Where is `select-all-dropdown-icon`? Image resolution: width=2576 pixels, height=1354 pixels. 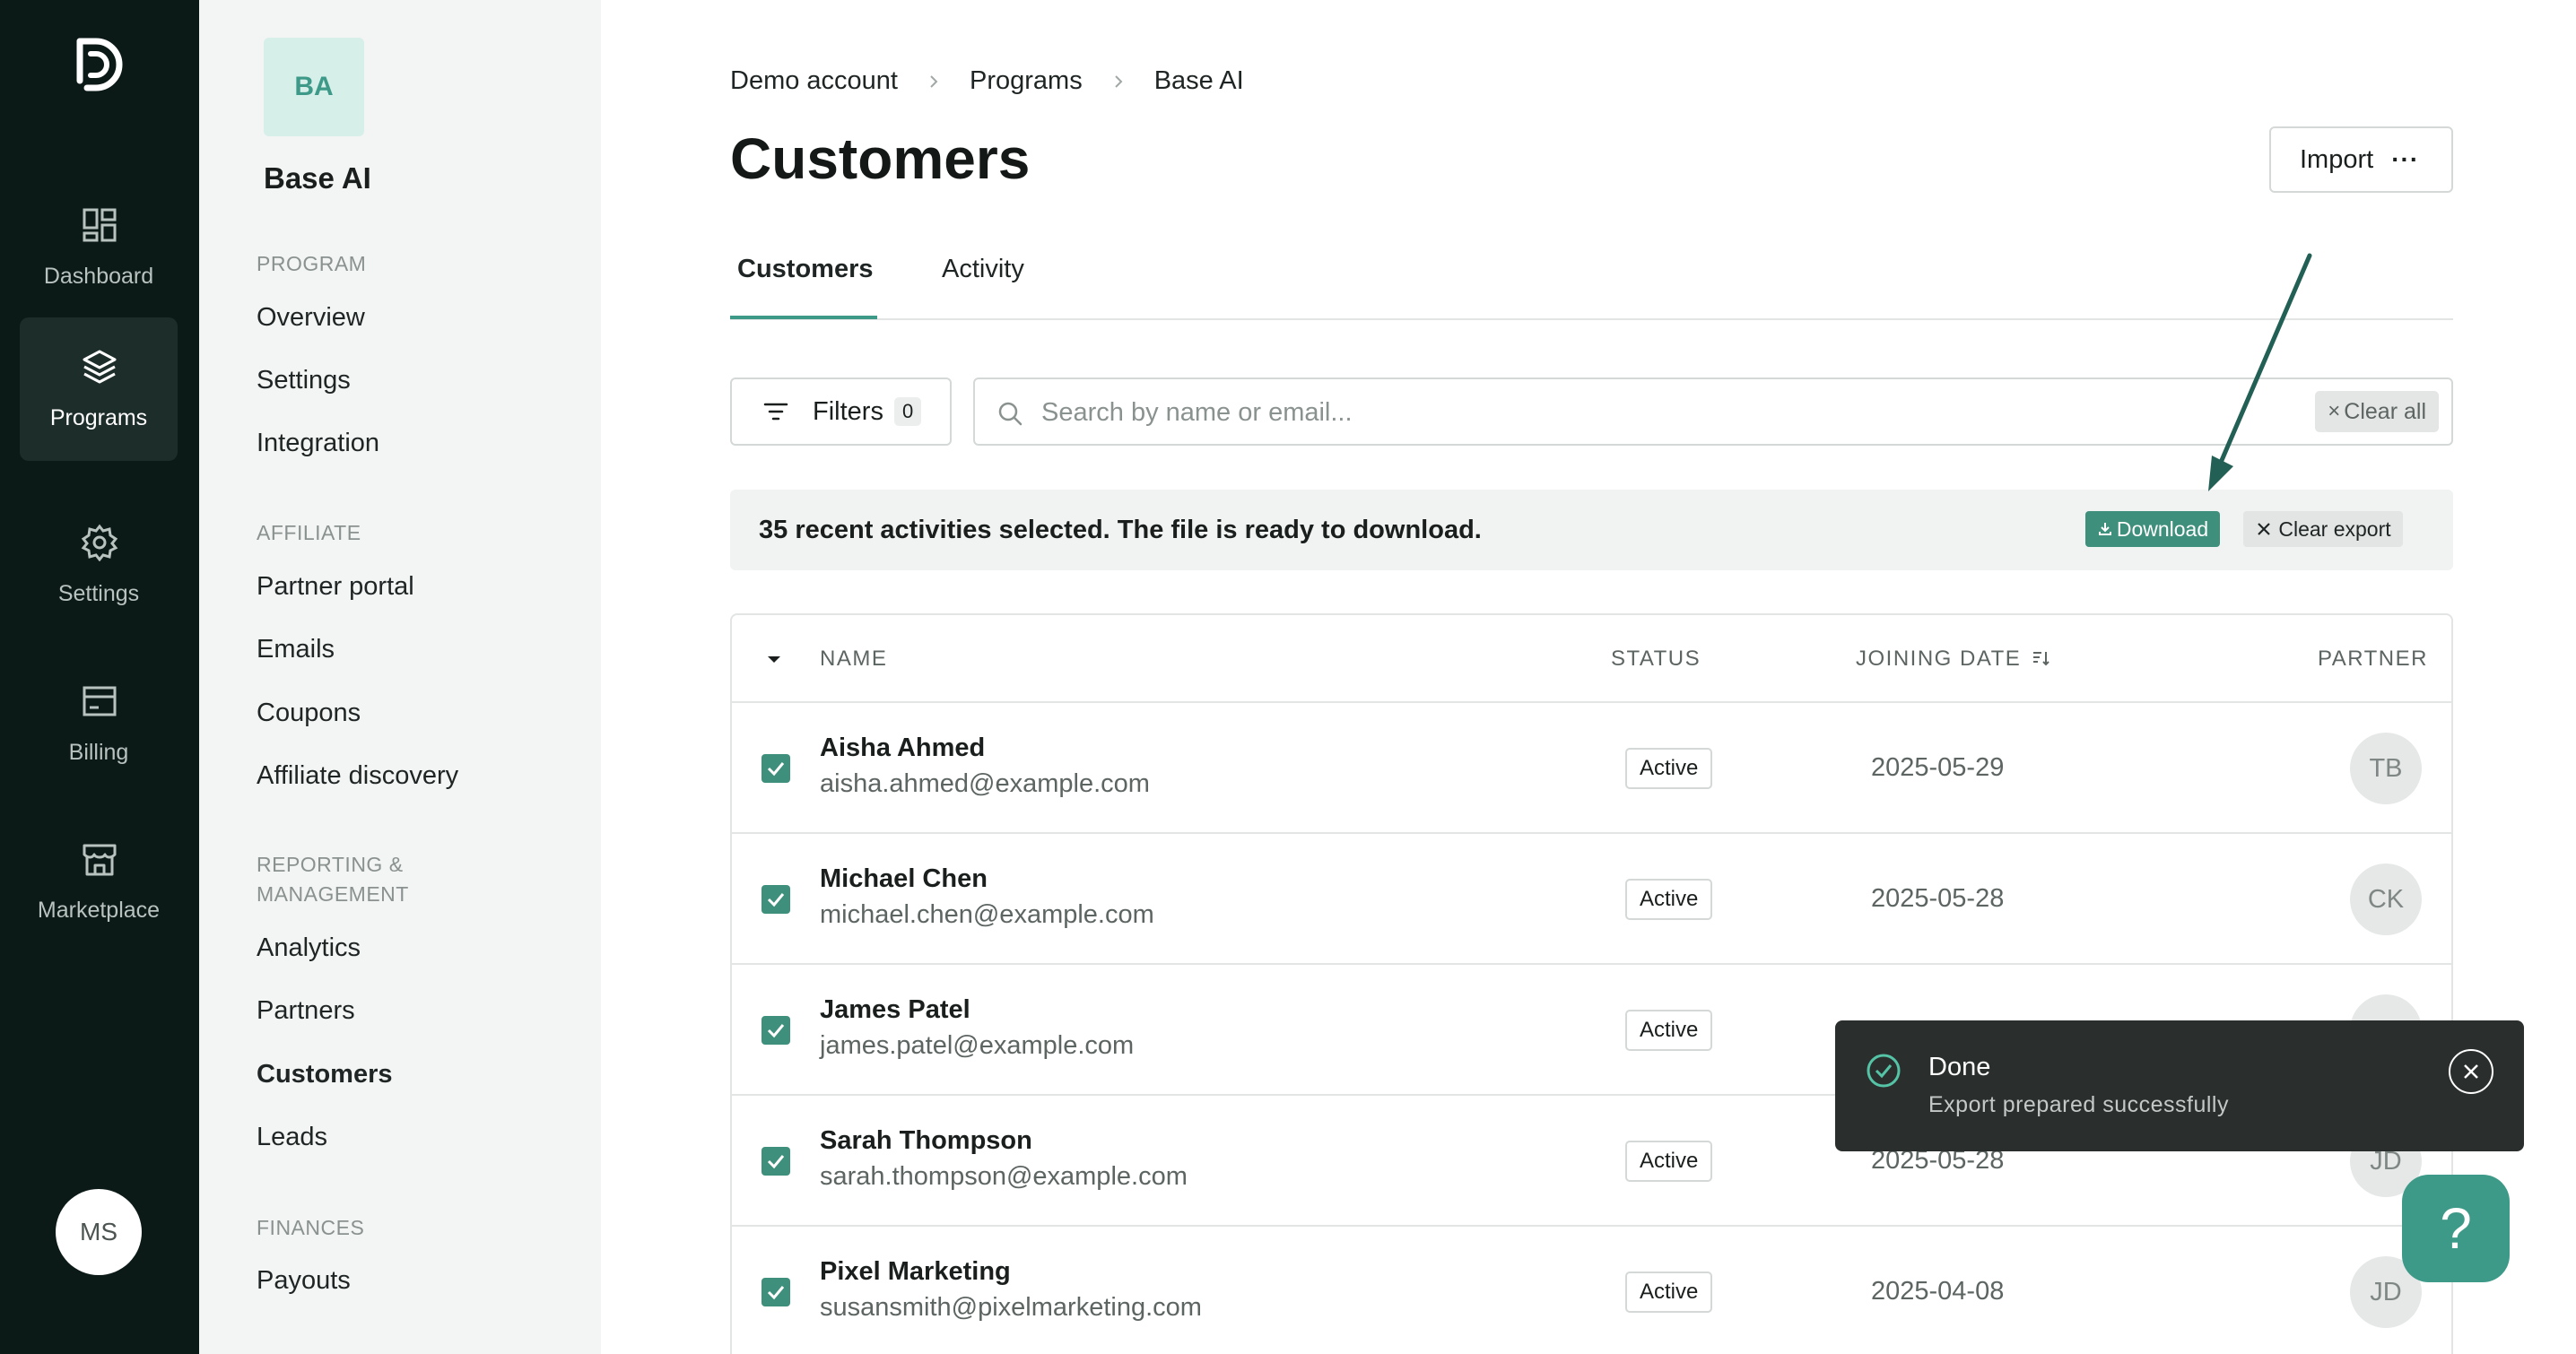
select-all-dropdown-icon is located at coordinates (774, 659).